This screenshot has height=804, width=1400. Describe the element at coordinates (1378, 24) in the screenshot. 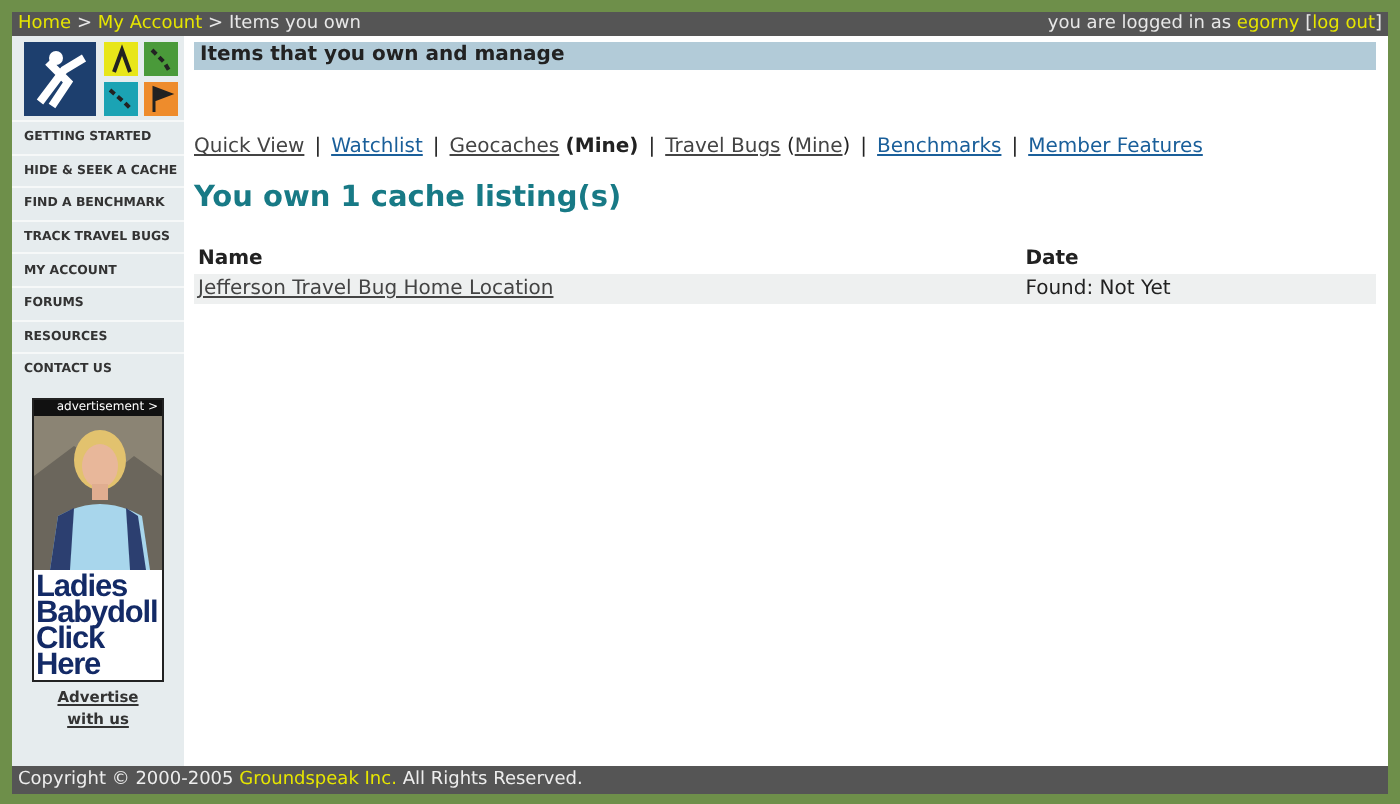

I see `bracket: ]` at that location.